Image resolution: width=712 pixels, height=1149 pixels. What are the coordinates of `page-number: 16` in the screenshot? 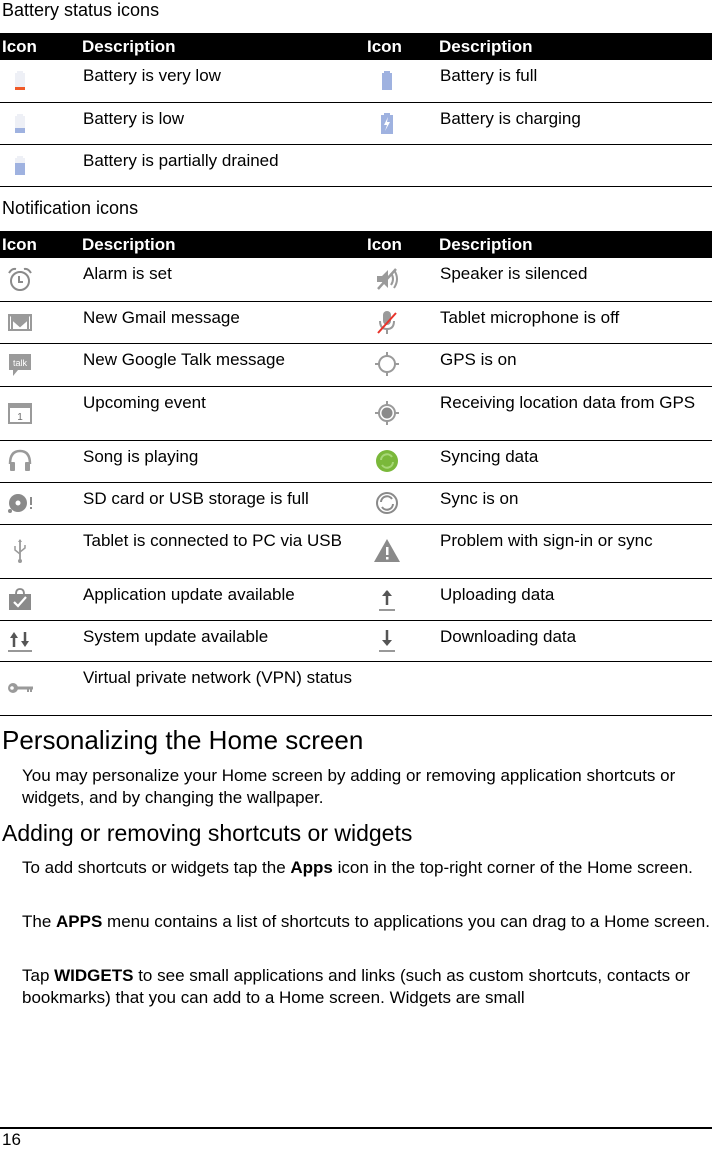 It's located at (11, 1139).